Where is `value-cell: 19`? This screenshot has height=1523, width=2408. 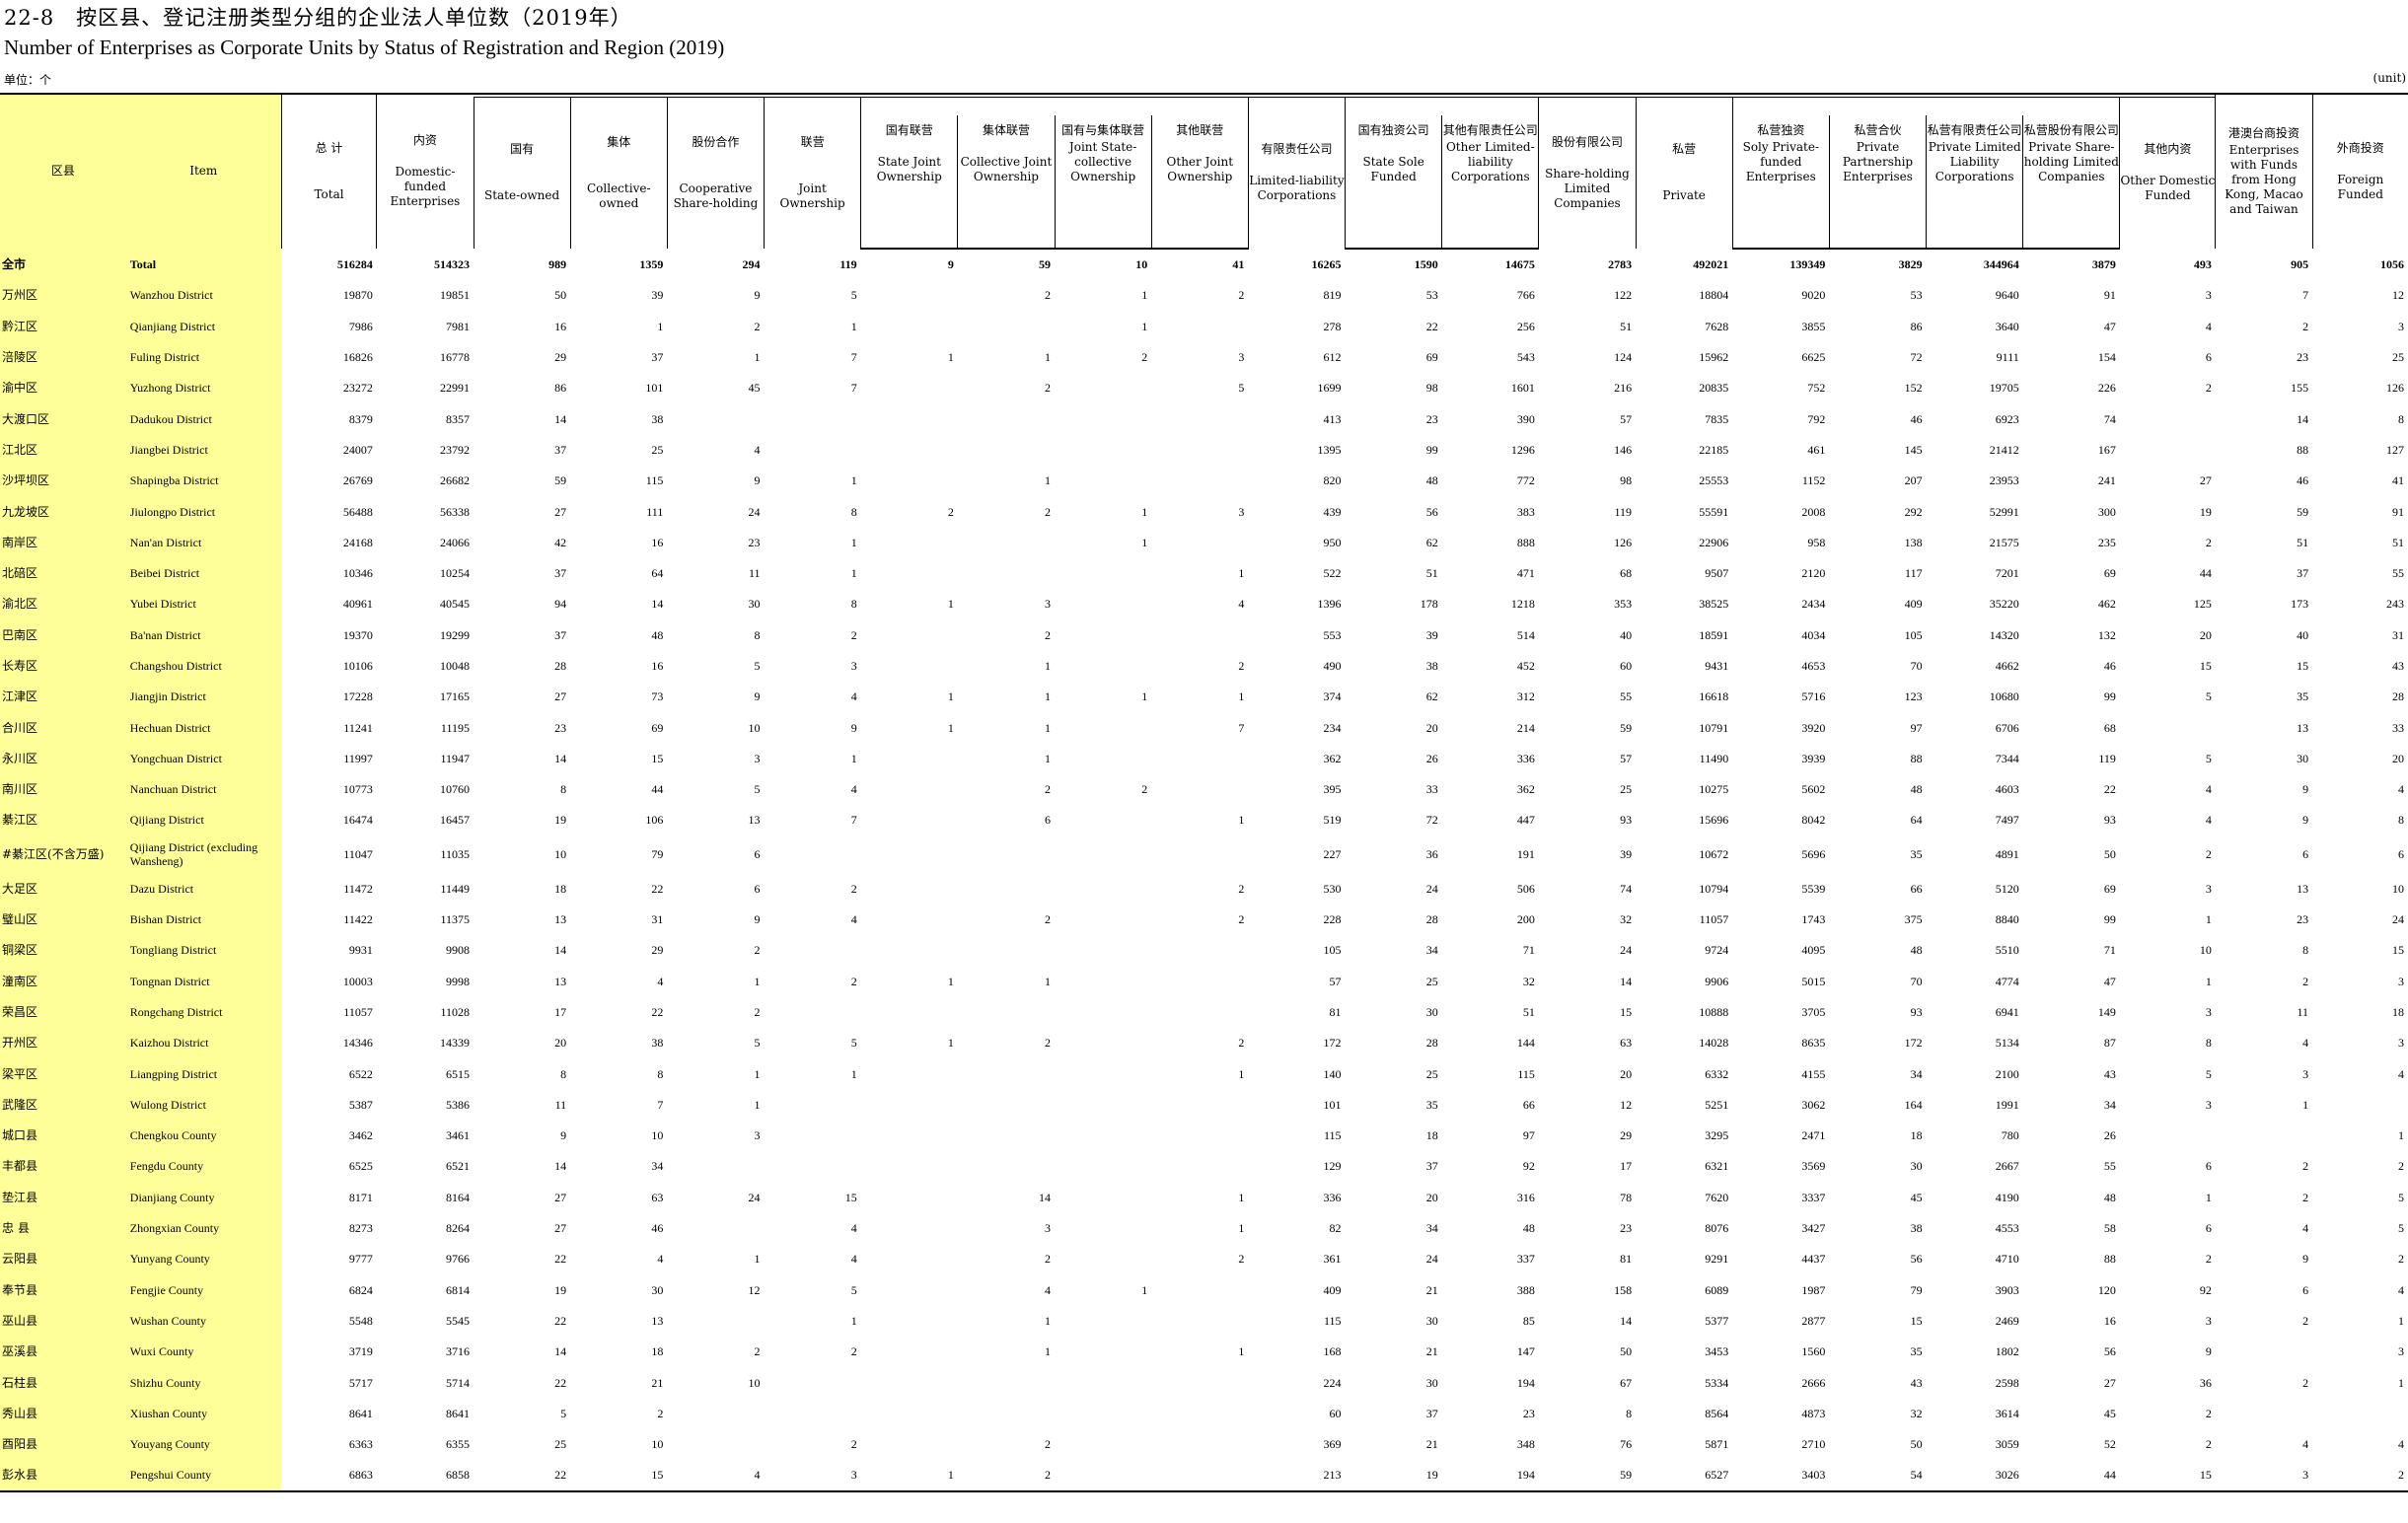 value-cell: 19 is located at coordinates (1393, 1476).